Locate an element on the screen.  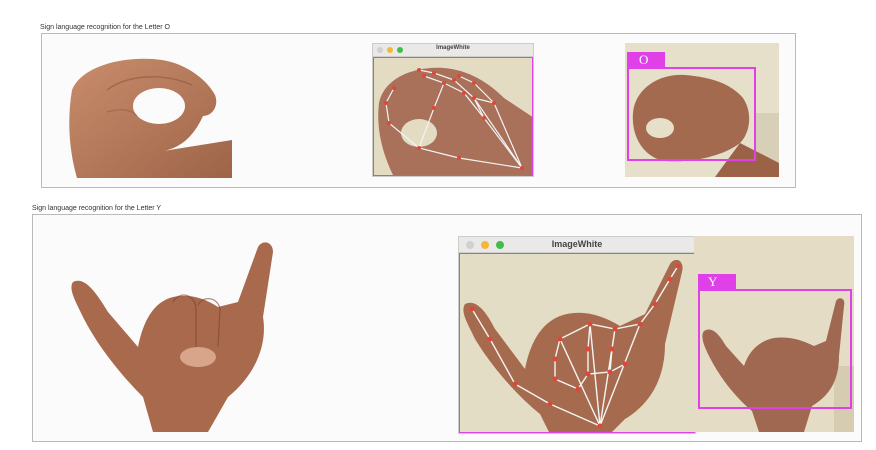
row-y-landmark-window: ImageWhite is located at coordinates (577, 335).